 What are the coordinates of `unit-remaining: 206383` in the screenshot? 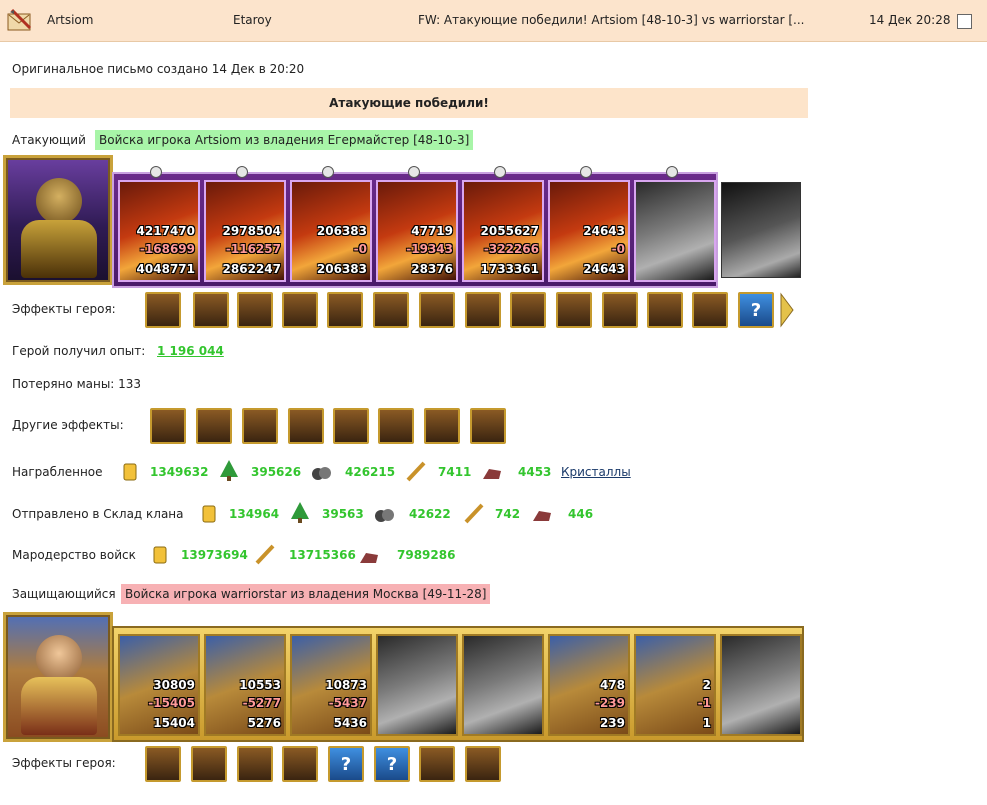 It's located at (341, 269).